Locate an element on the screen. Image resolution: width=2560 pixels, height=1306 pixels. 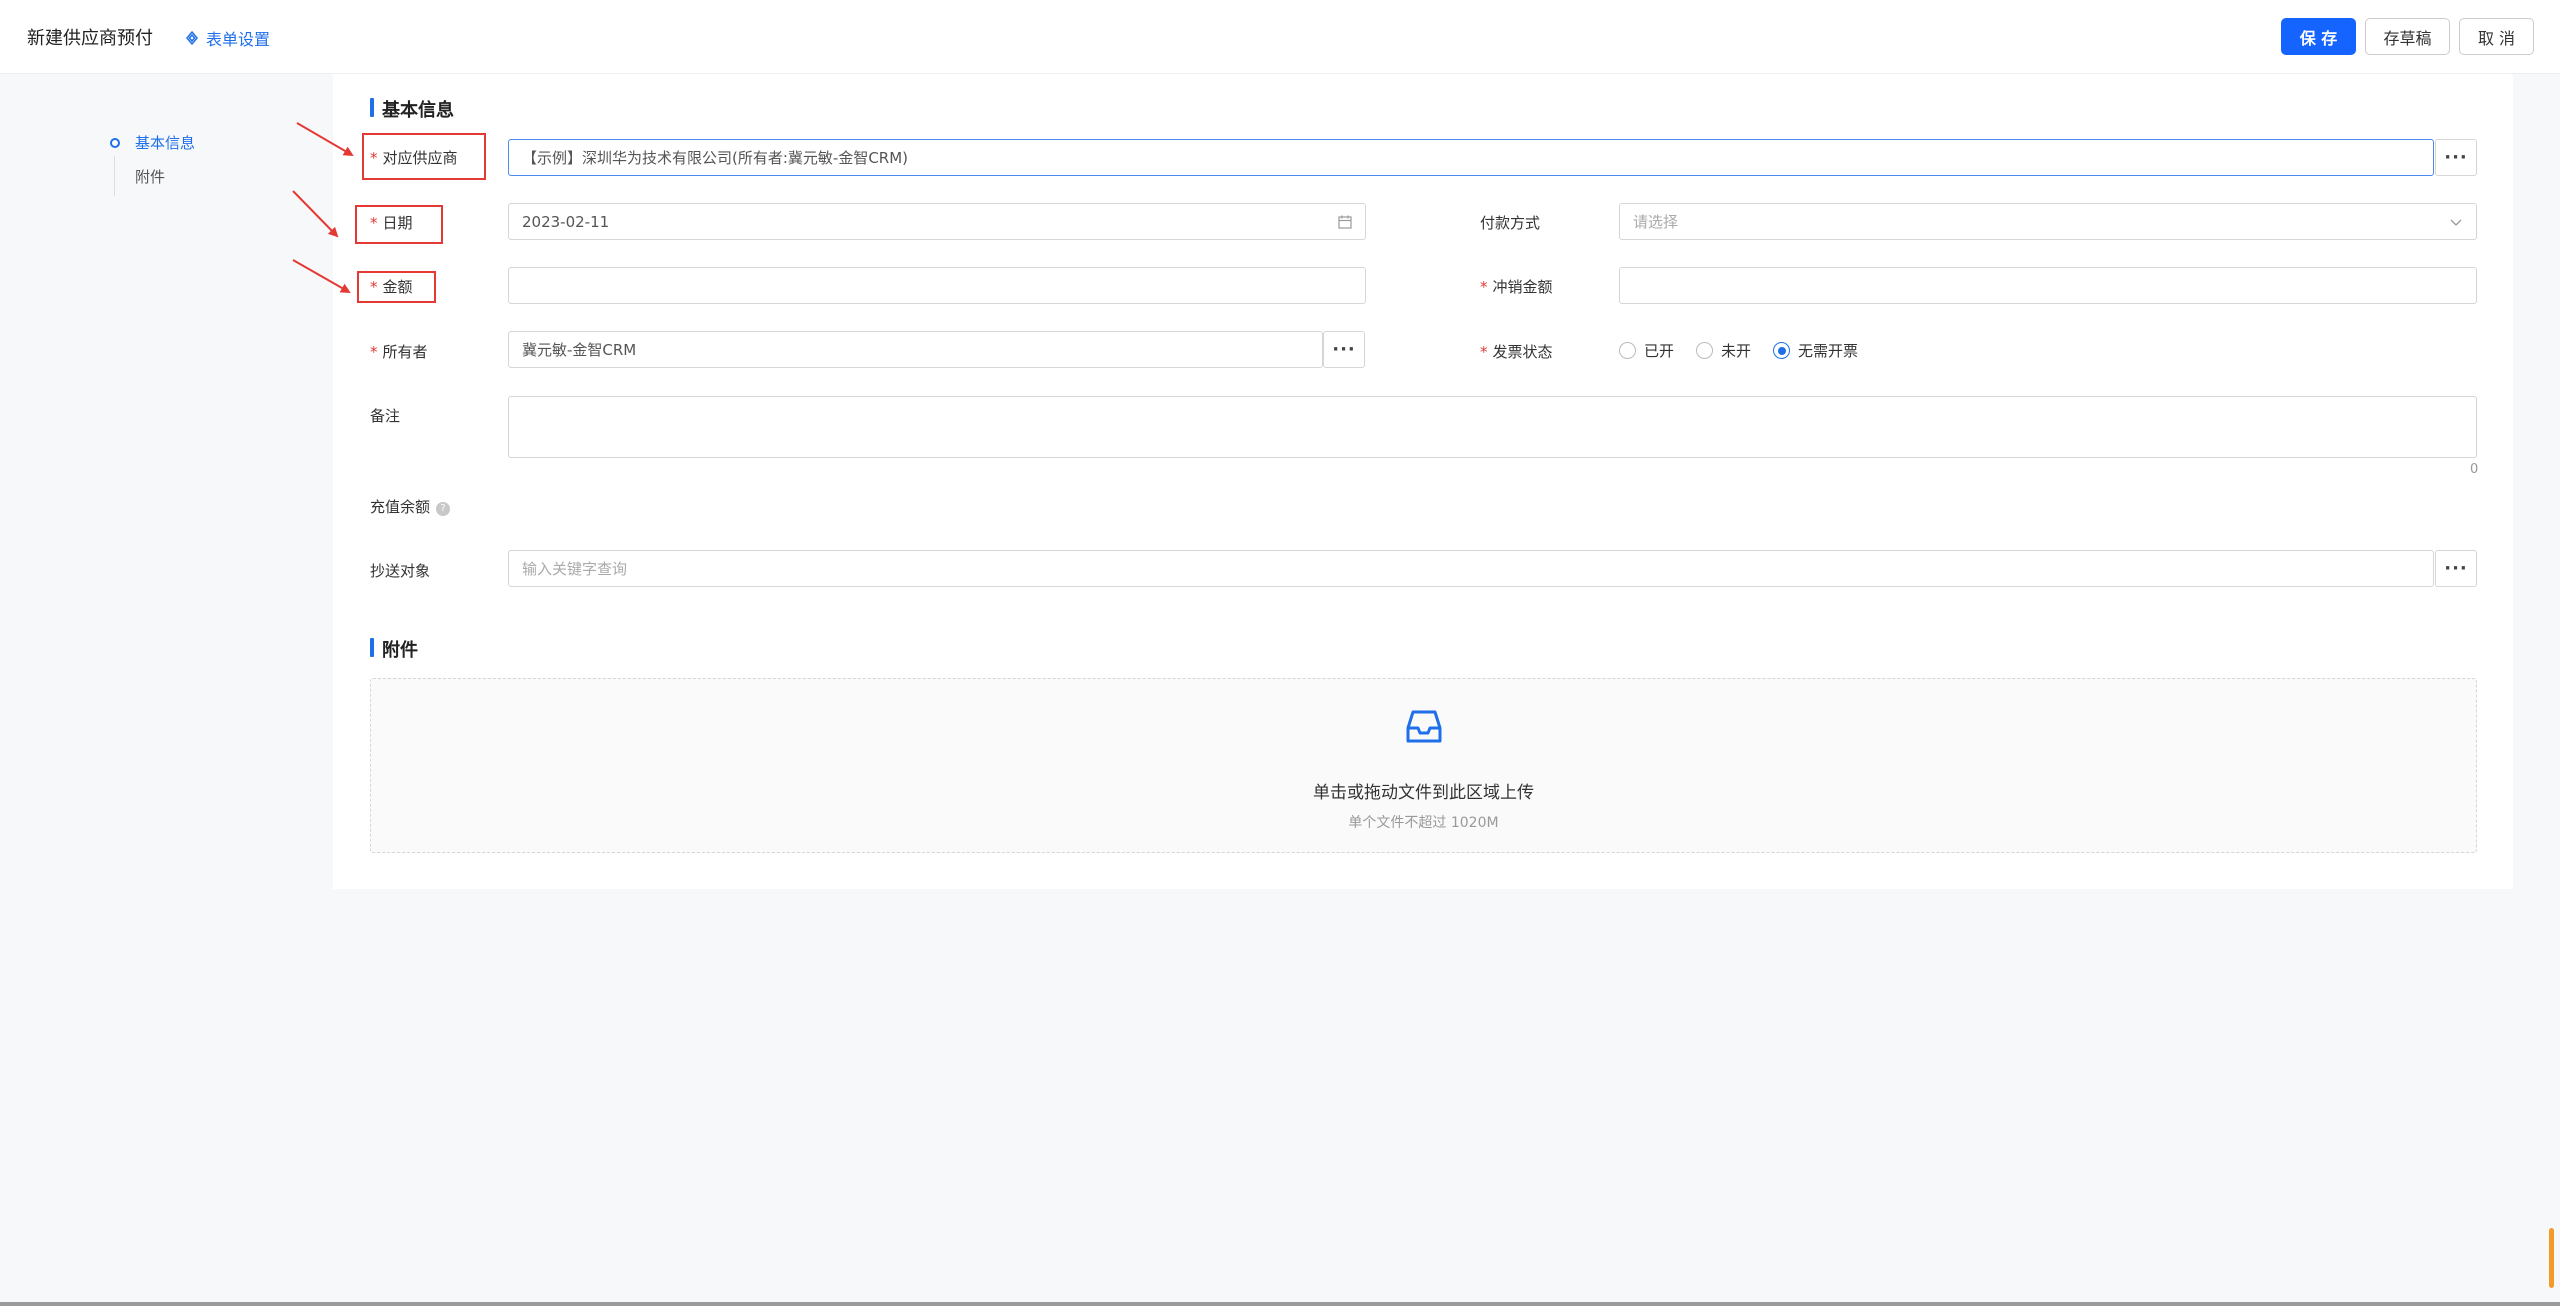
annotation-arrows is located at coordinates (323, 207).